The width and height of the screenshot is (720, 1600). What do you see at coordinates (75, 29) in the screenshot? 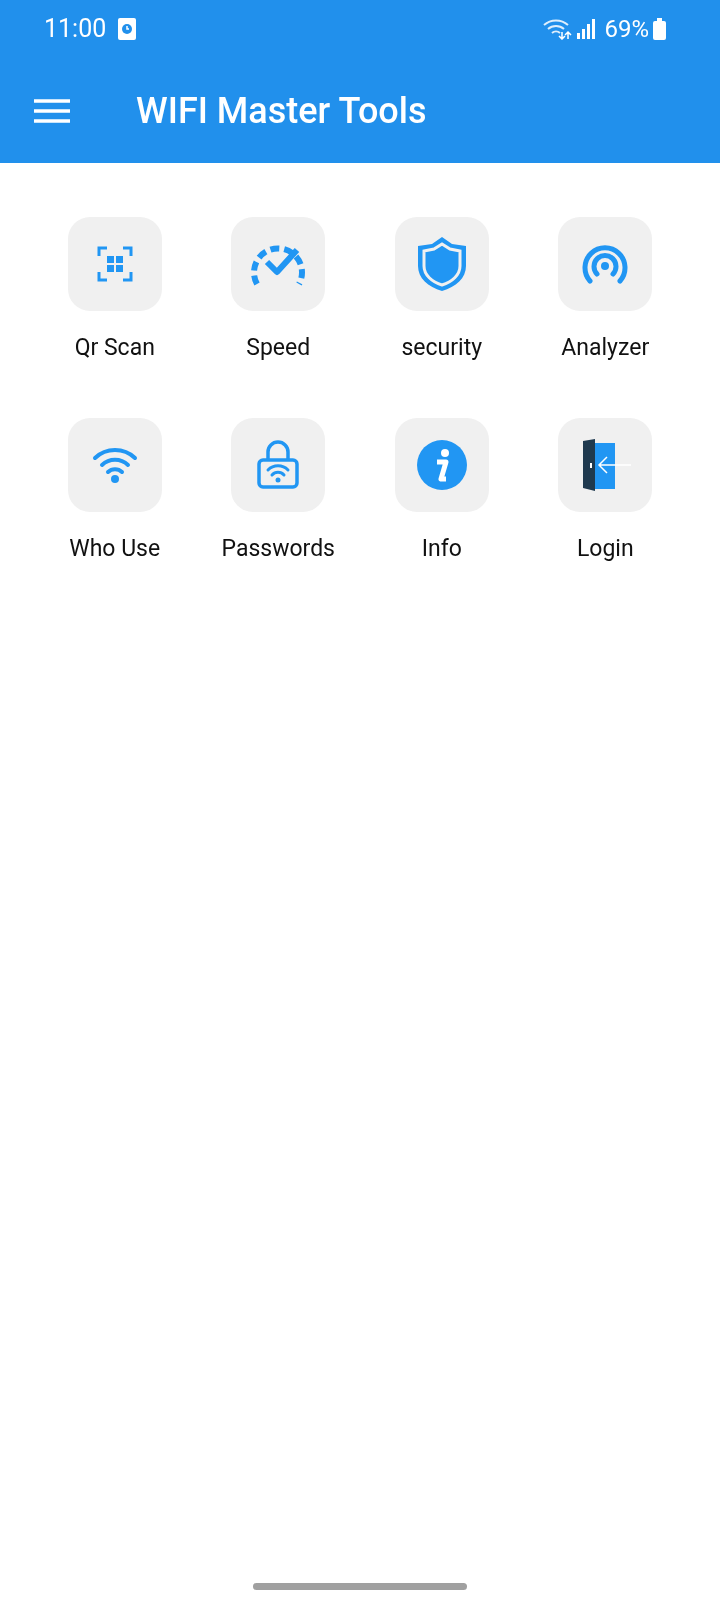
I see `clock-time: 11:00` at bounding box center [75, 29].